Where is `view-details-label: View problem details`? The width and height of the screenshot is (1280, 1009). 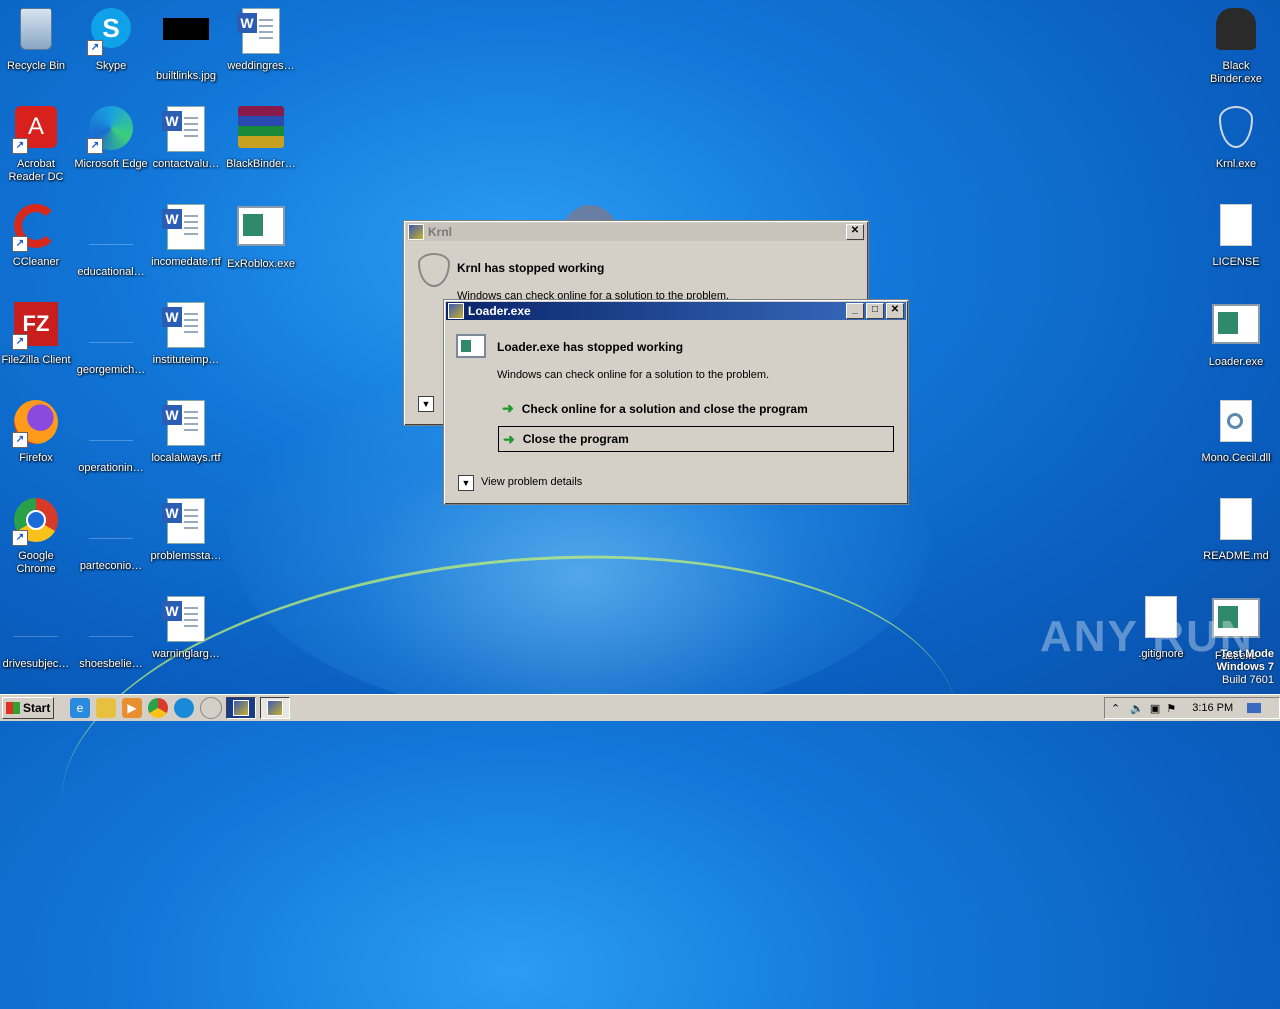 view-details-label: View problem details is located at coordinates (531, 482).